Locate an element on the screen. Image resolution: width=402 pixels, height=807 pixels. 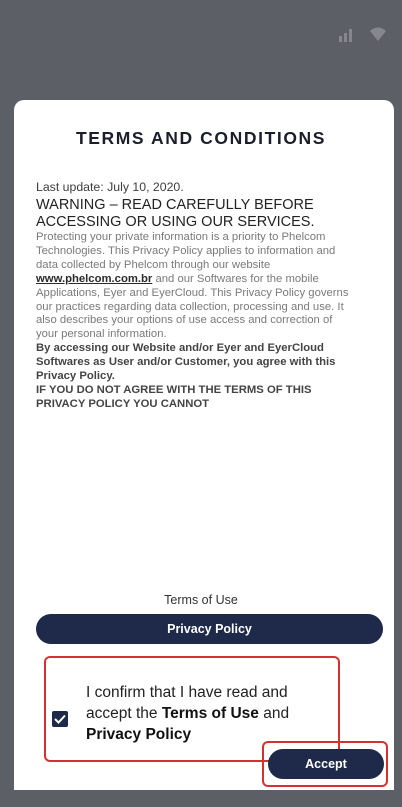
website-link: www.phelcom.com.br is located at coordinates (94, 279).